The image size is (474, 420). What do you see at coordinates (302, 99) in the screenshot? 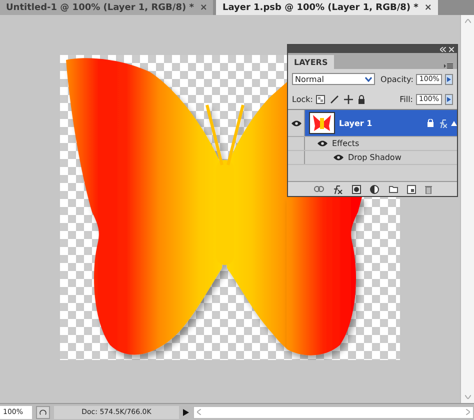
I see `lock-label: Lock:` at bounding box center [302, 99].